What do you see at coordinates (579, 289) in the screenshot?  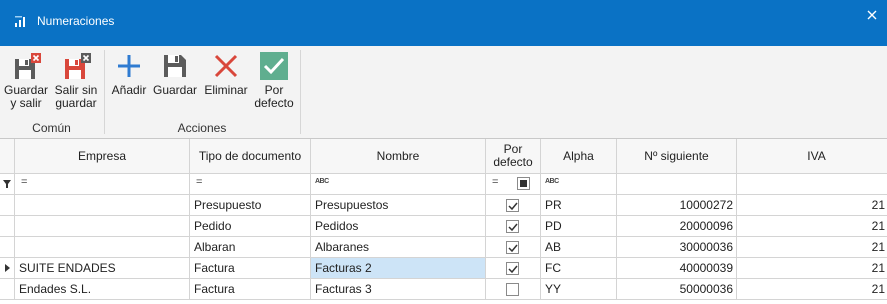 I see `cell-alpha: YY` at bounding box center [579, 289].